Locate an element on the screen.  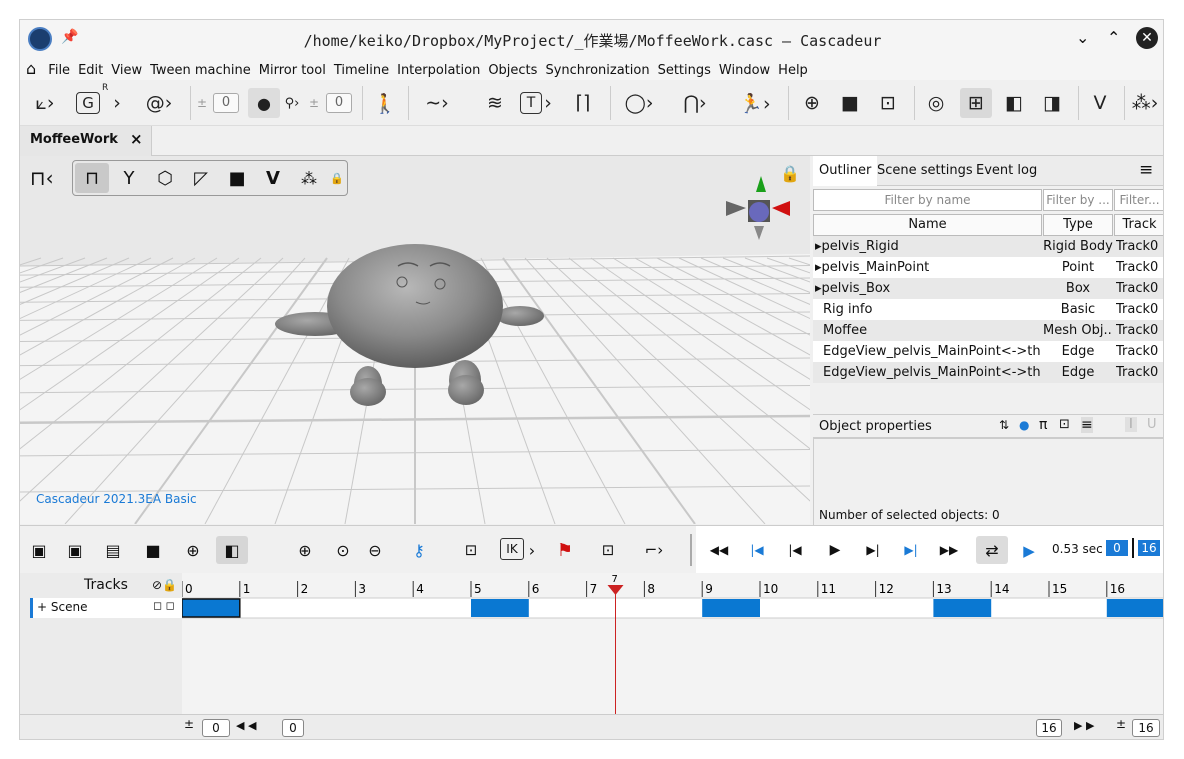
plus-minus-icon-2: ± is located at coordinates (314, 103).